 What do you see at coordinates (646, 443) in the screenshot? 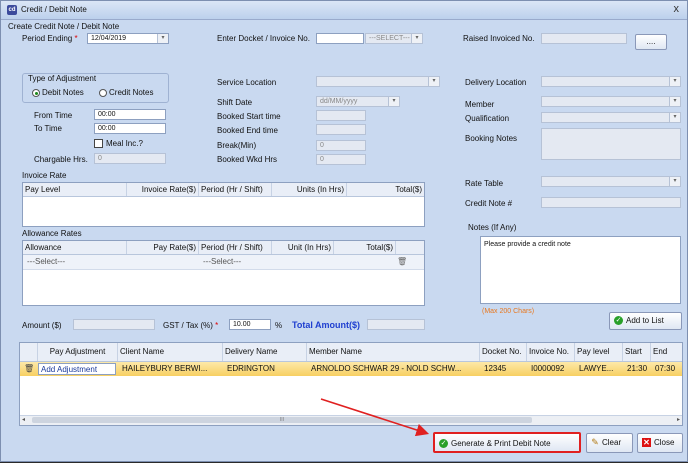
I see `close-icon: ✕` at bounding box center [646, 443].